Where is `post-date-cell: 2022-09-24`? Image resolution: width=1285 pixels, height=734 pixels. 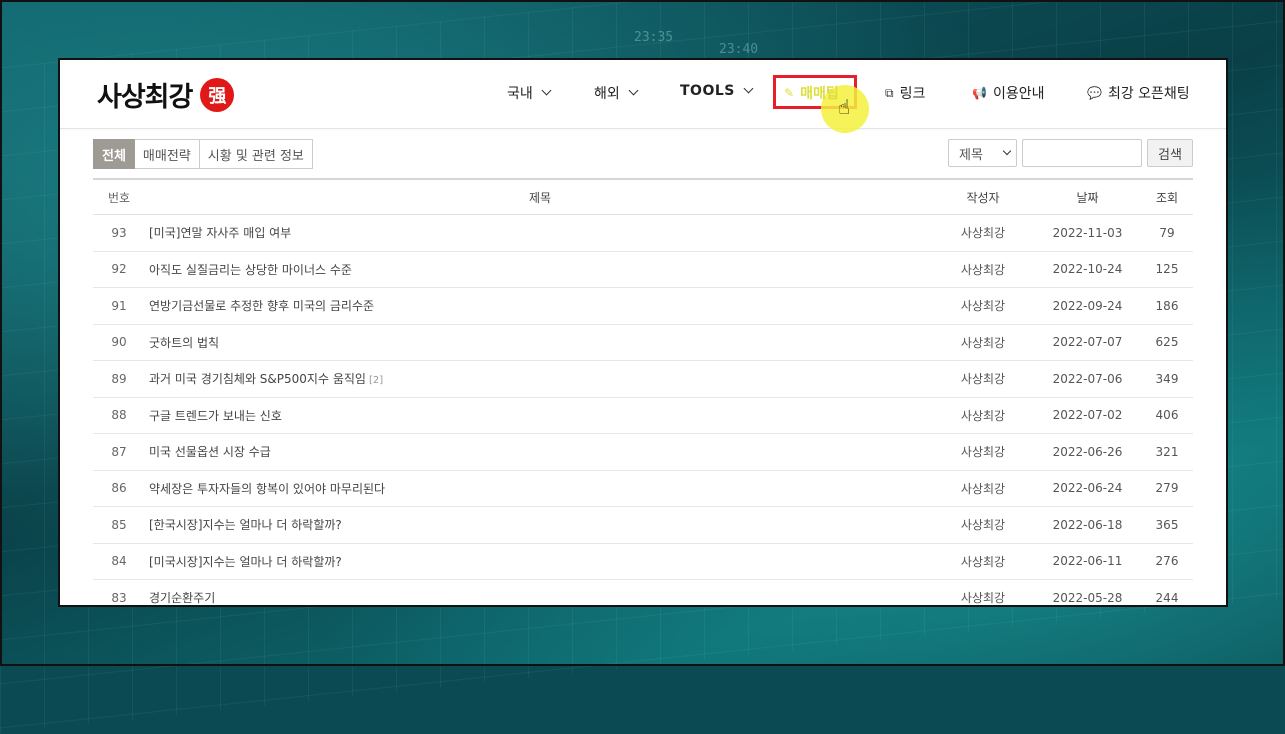
post-date-cell: 2022-09-24 is located at coordinates (1087, 306).